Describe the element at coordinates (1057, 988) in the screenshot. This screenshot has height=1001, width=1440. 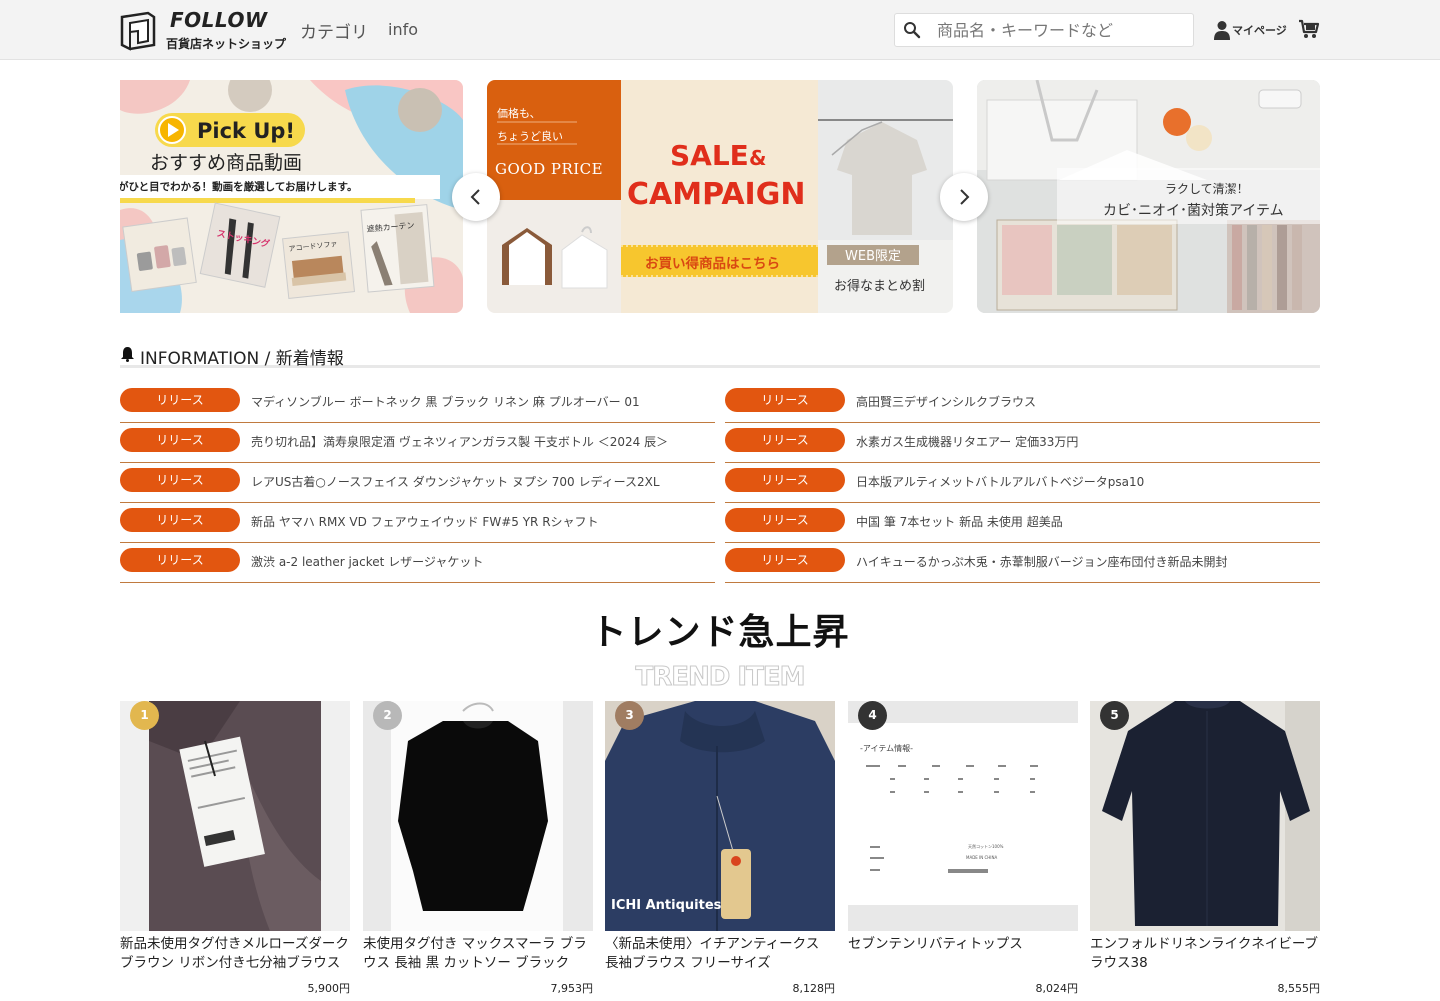
I see `product-price: 8,024円` at that location.